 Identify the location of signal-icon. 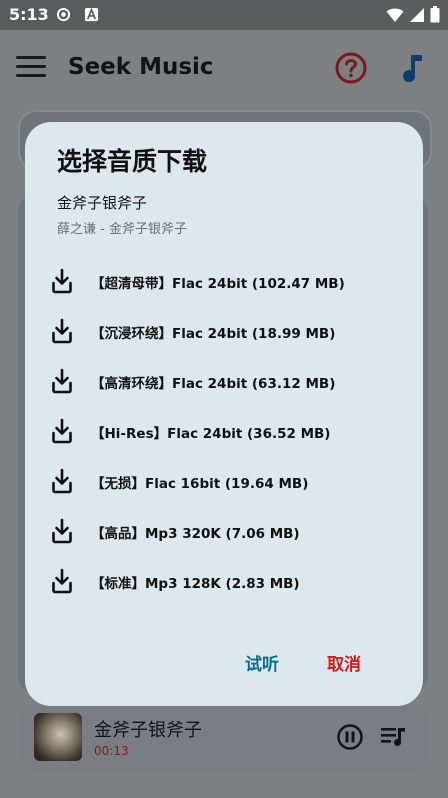
(416, 15).